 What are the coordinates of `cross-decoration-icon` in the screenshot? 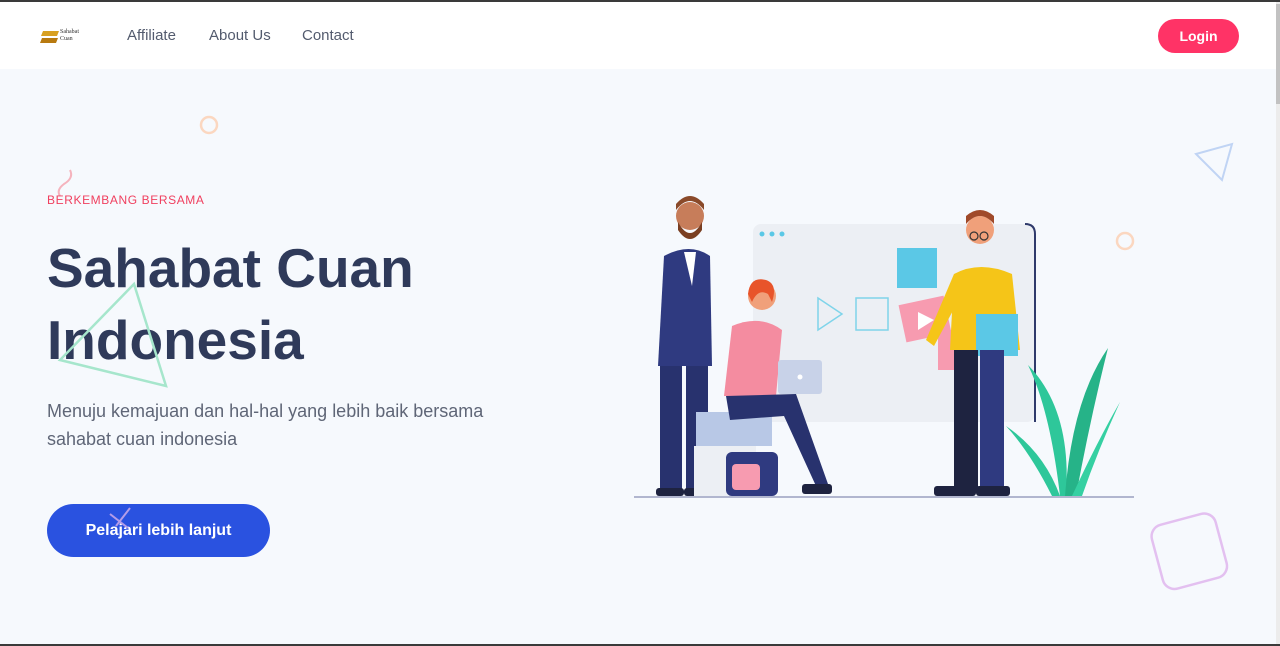 It's located at (120, 518).